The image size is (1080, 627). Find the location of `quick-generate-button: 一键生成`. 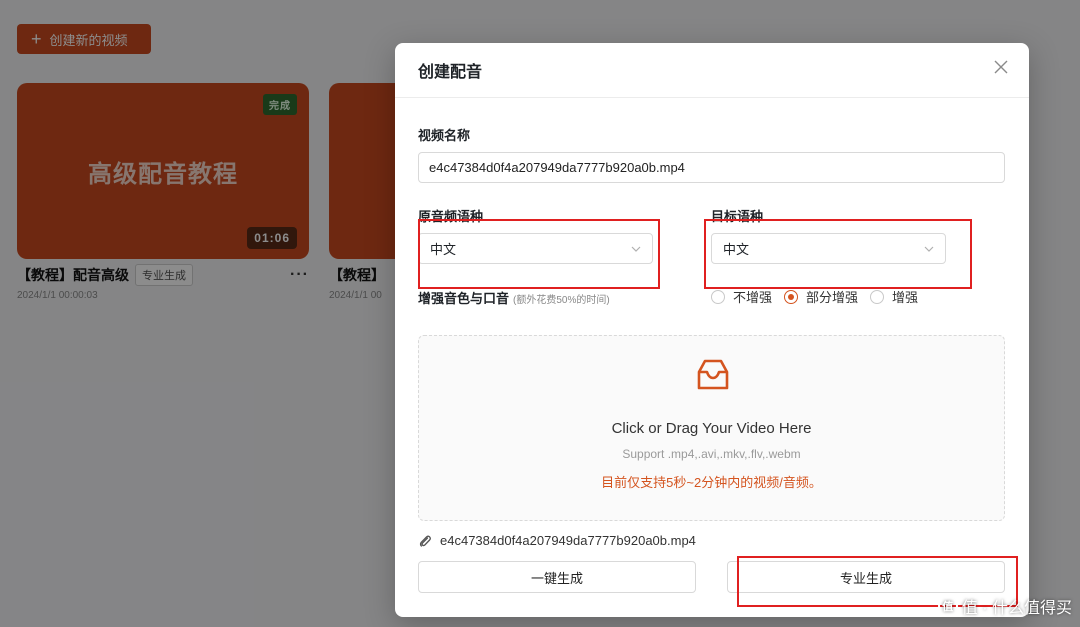

quick-generate-button: 一键生成 is located at coordinates (557, 577).